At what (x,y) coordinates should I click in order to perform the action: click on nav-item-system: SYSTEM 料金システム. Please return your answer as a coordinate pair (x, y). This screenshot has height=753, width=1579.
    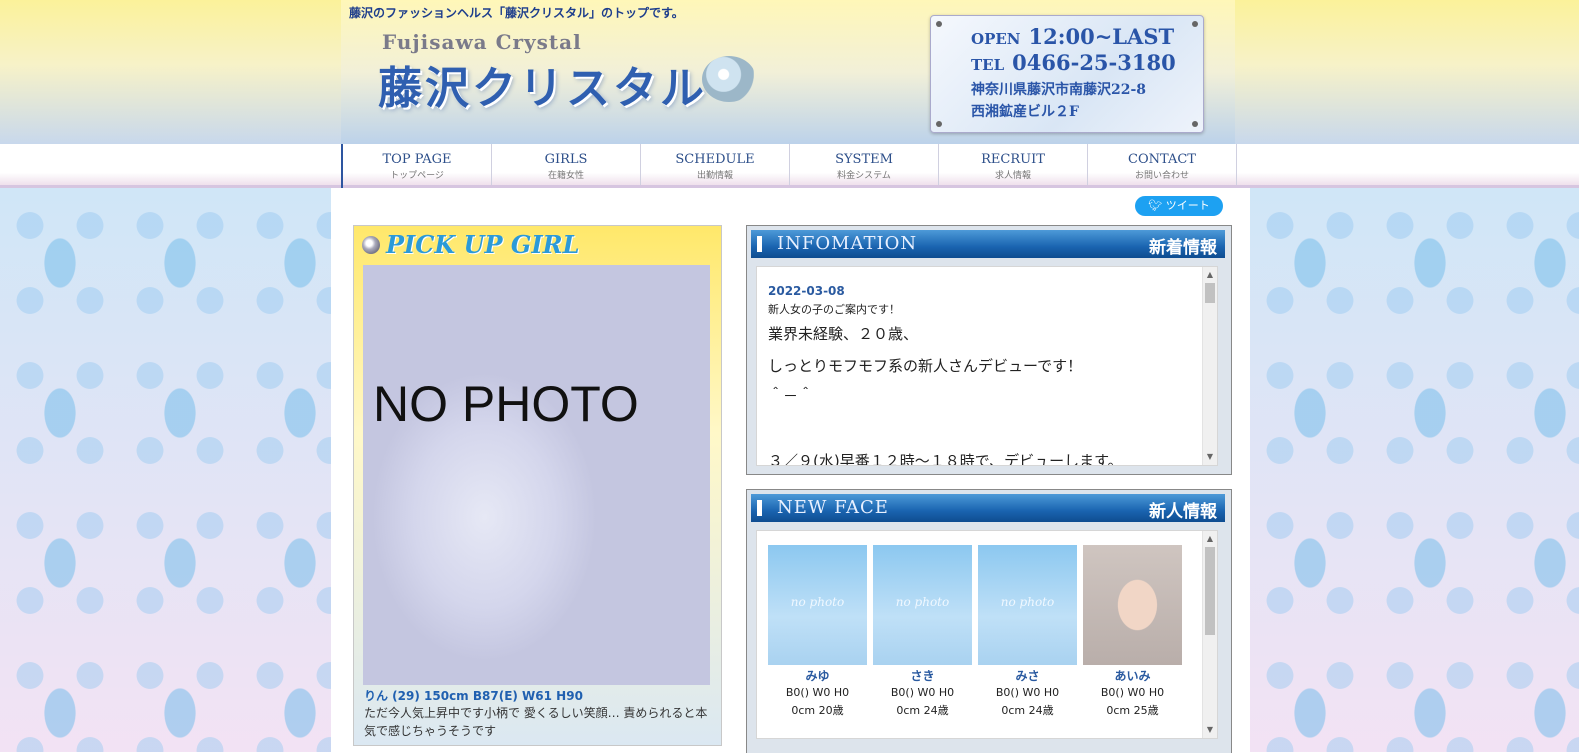
    Looking at the image, I should click on (864, 164).